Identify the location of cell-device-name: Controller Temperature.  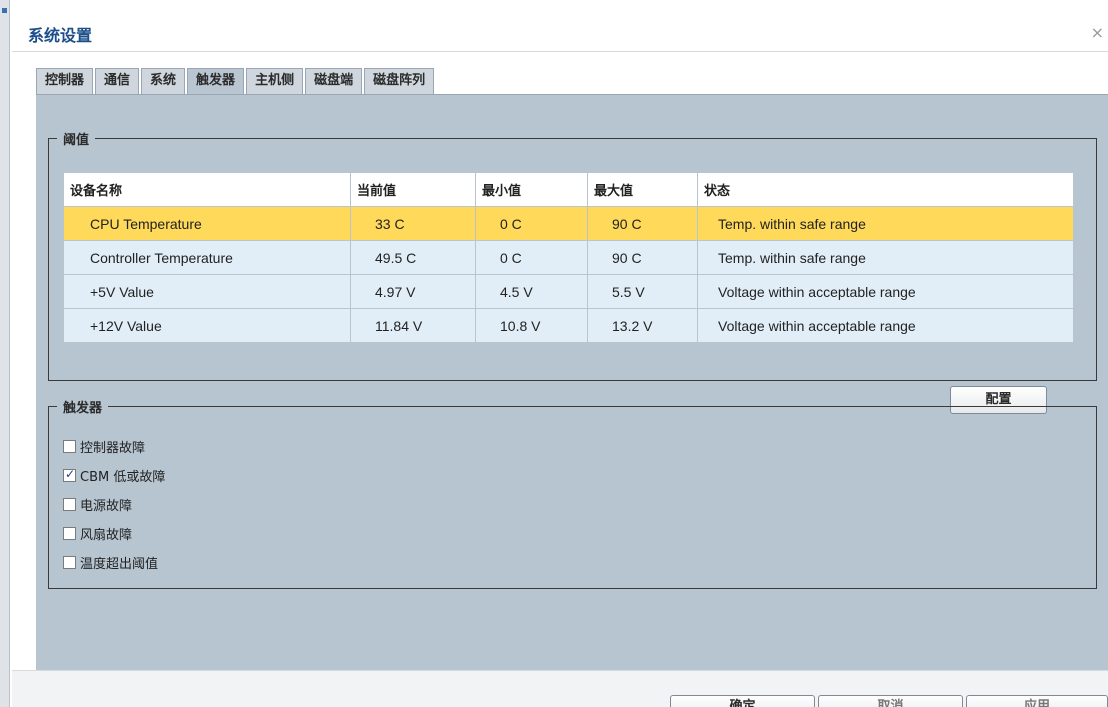
(207, 257).